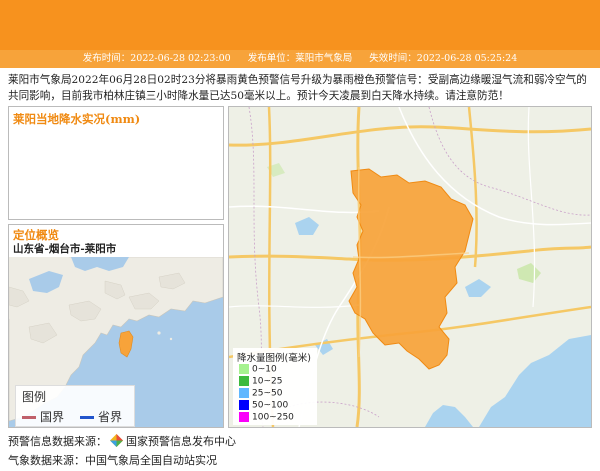  What do you see at coordinates (273, 417) in the screenshot?
I see `legend-label: 100~250` at bounding box center [273, 417].